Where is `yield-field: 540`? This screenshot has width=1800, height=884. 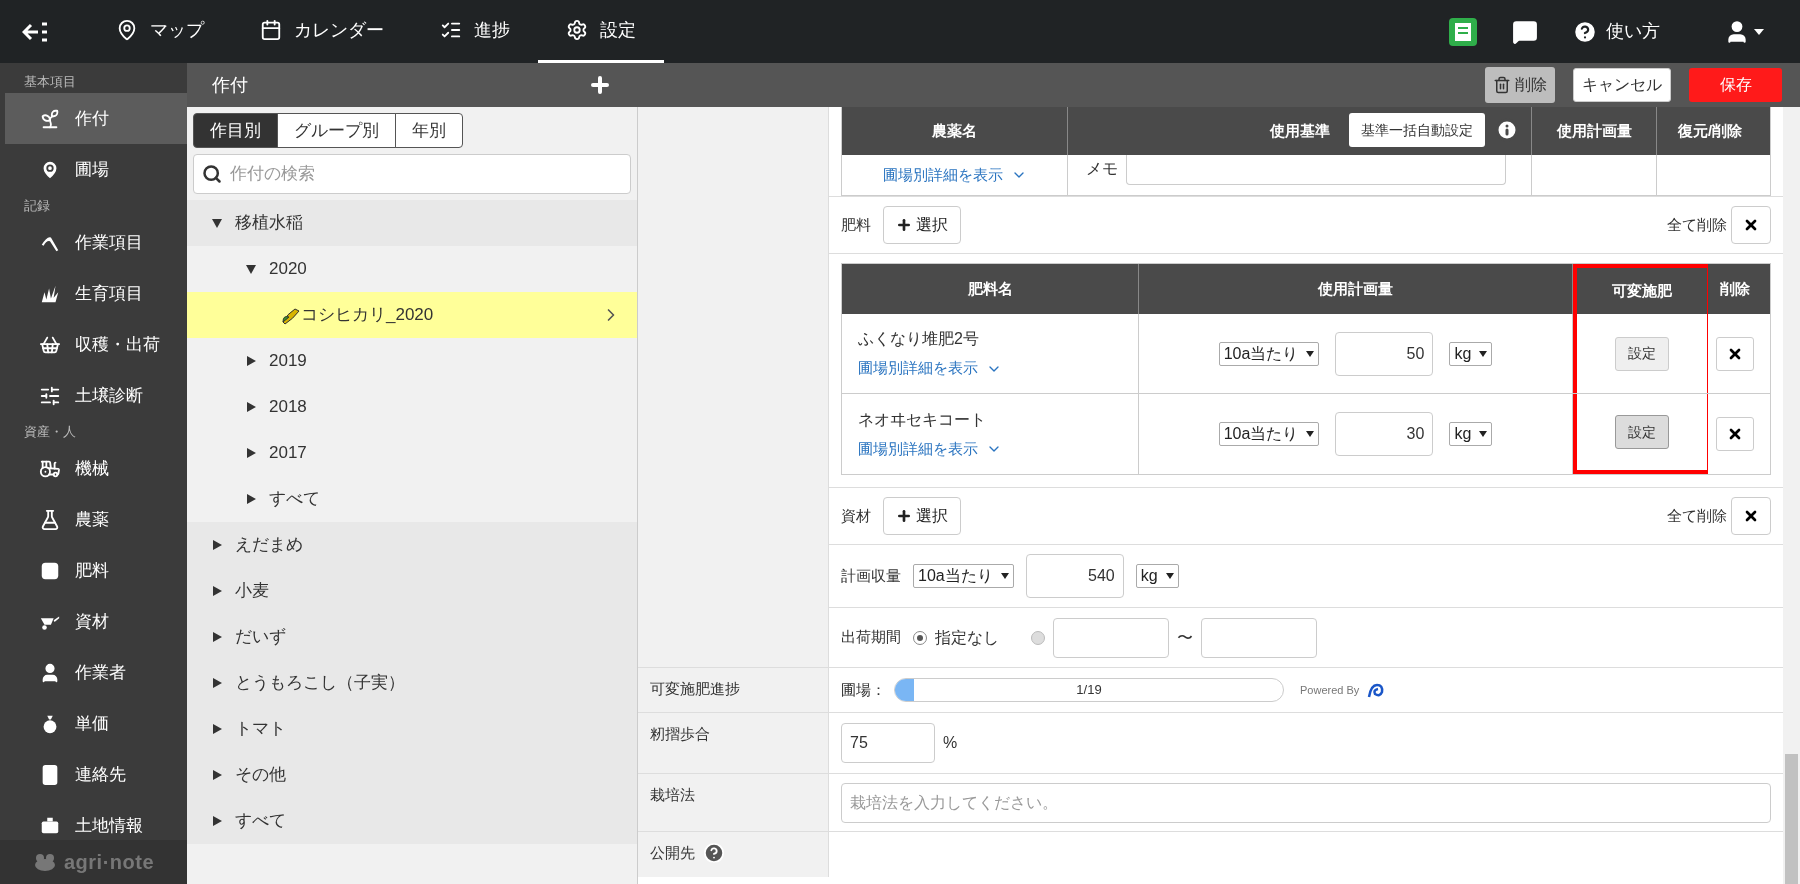
yield-field: 540 is located at coordinates (1074, 576).